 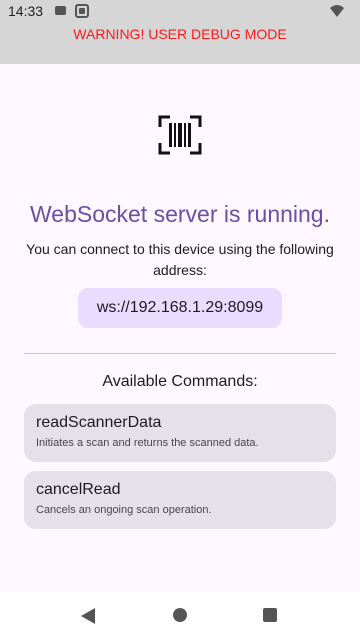 I want to click on command-name: cancelRead, so click(x=78, y=489).